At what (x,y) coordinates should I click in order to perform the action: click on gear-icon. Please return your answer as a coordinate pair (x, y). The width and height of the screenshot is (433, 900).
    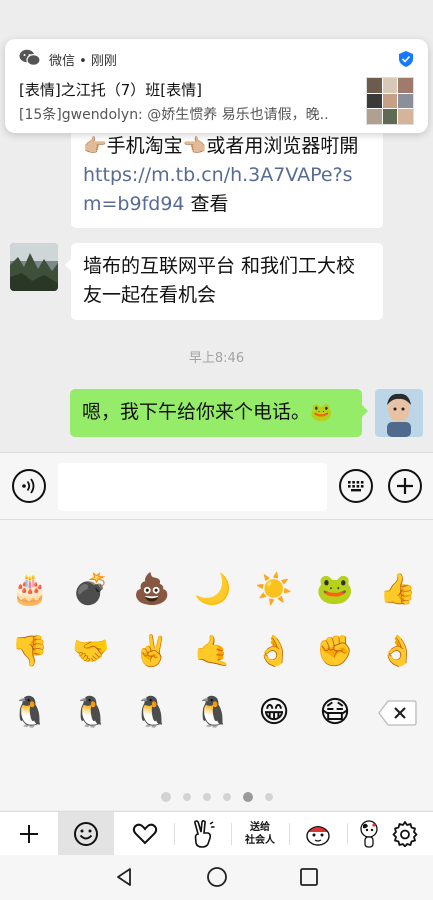
    Looking at the image, I should click on (405, 834).